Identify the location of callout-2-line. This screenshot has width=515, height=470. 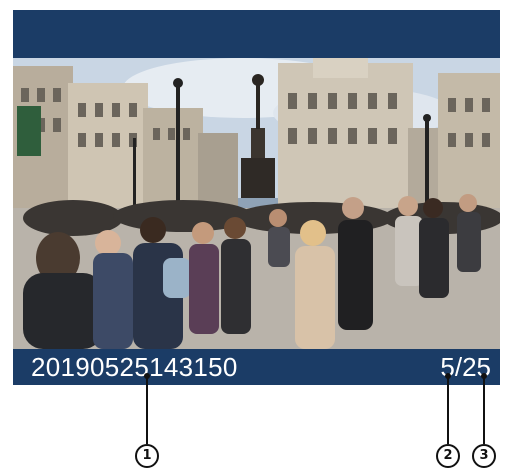
(448, 410).